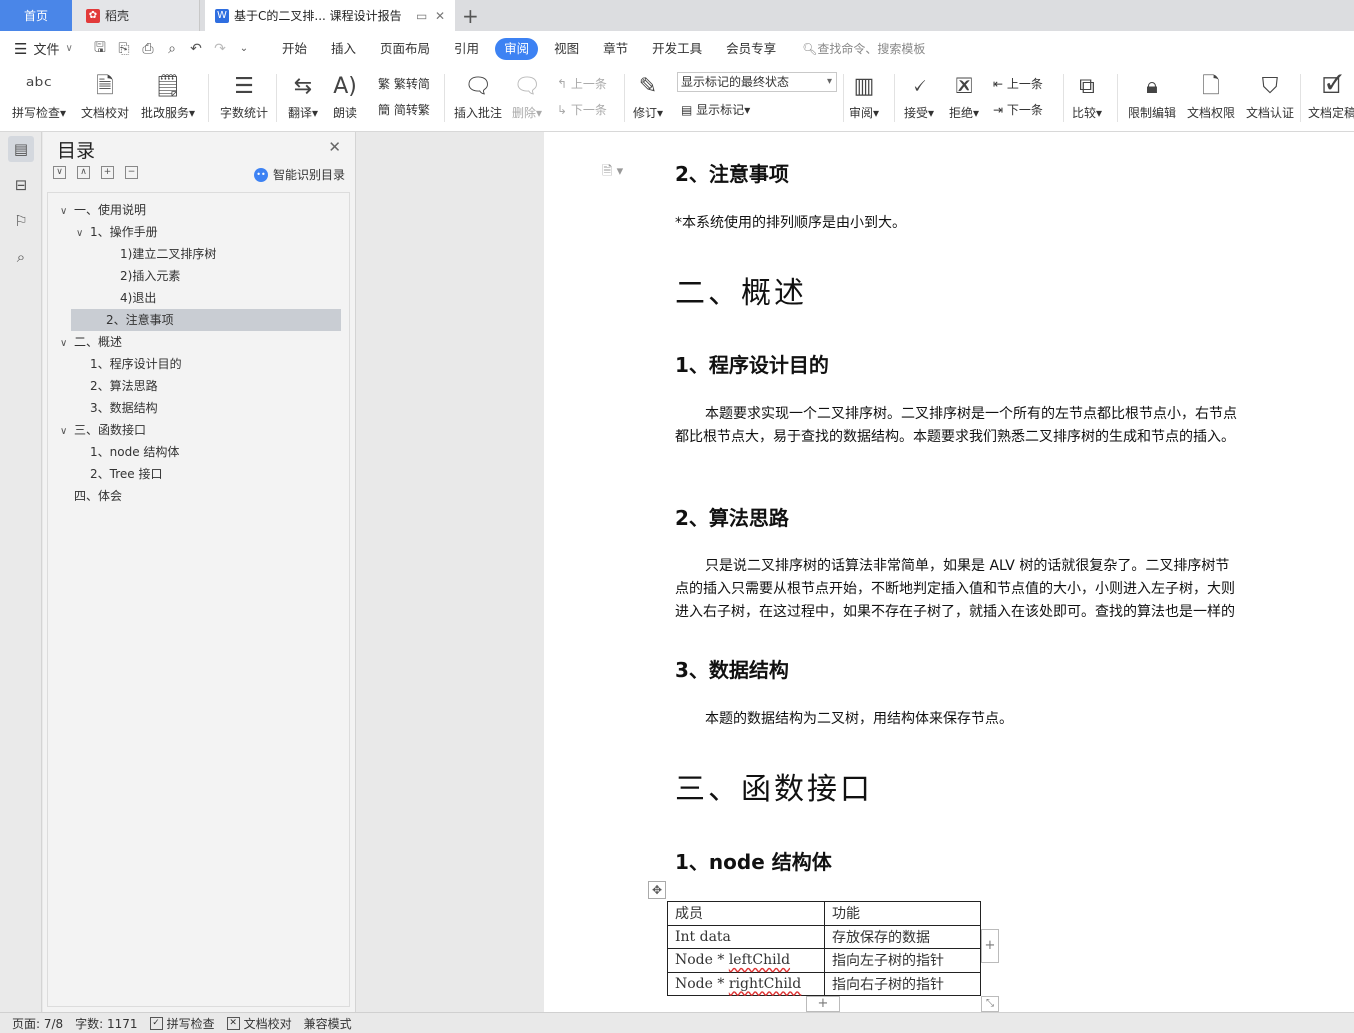  Describe the element at coordinates (902, 936) in the screenshot. I see `table-cell: 存放保存的数据` at that location.